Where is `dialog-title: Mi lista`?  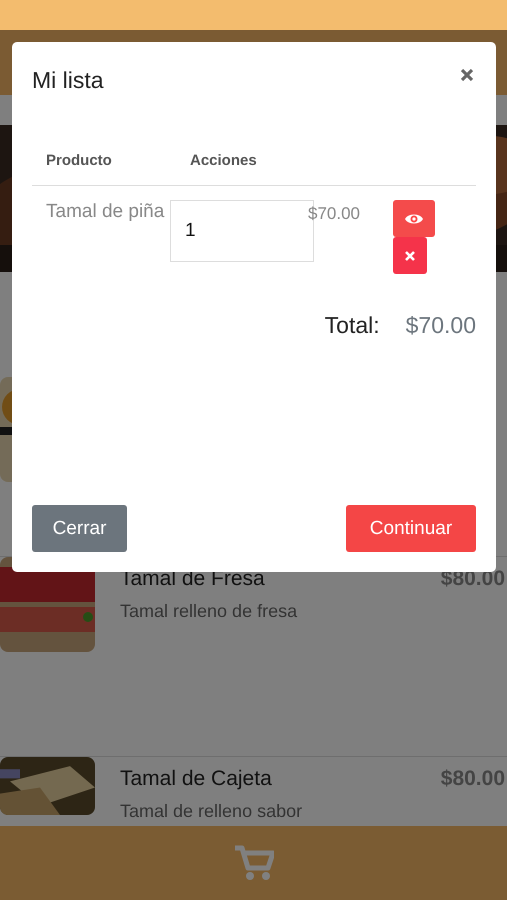
dialog-title: Mi lista is located at coordinates (68, 80).